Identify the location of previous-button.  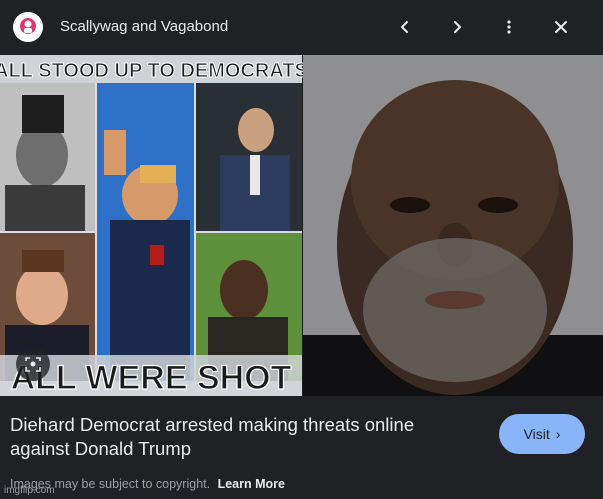
(405, 27).